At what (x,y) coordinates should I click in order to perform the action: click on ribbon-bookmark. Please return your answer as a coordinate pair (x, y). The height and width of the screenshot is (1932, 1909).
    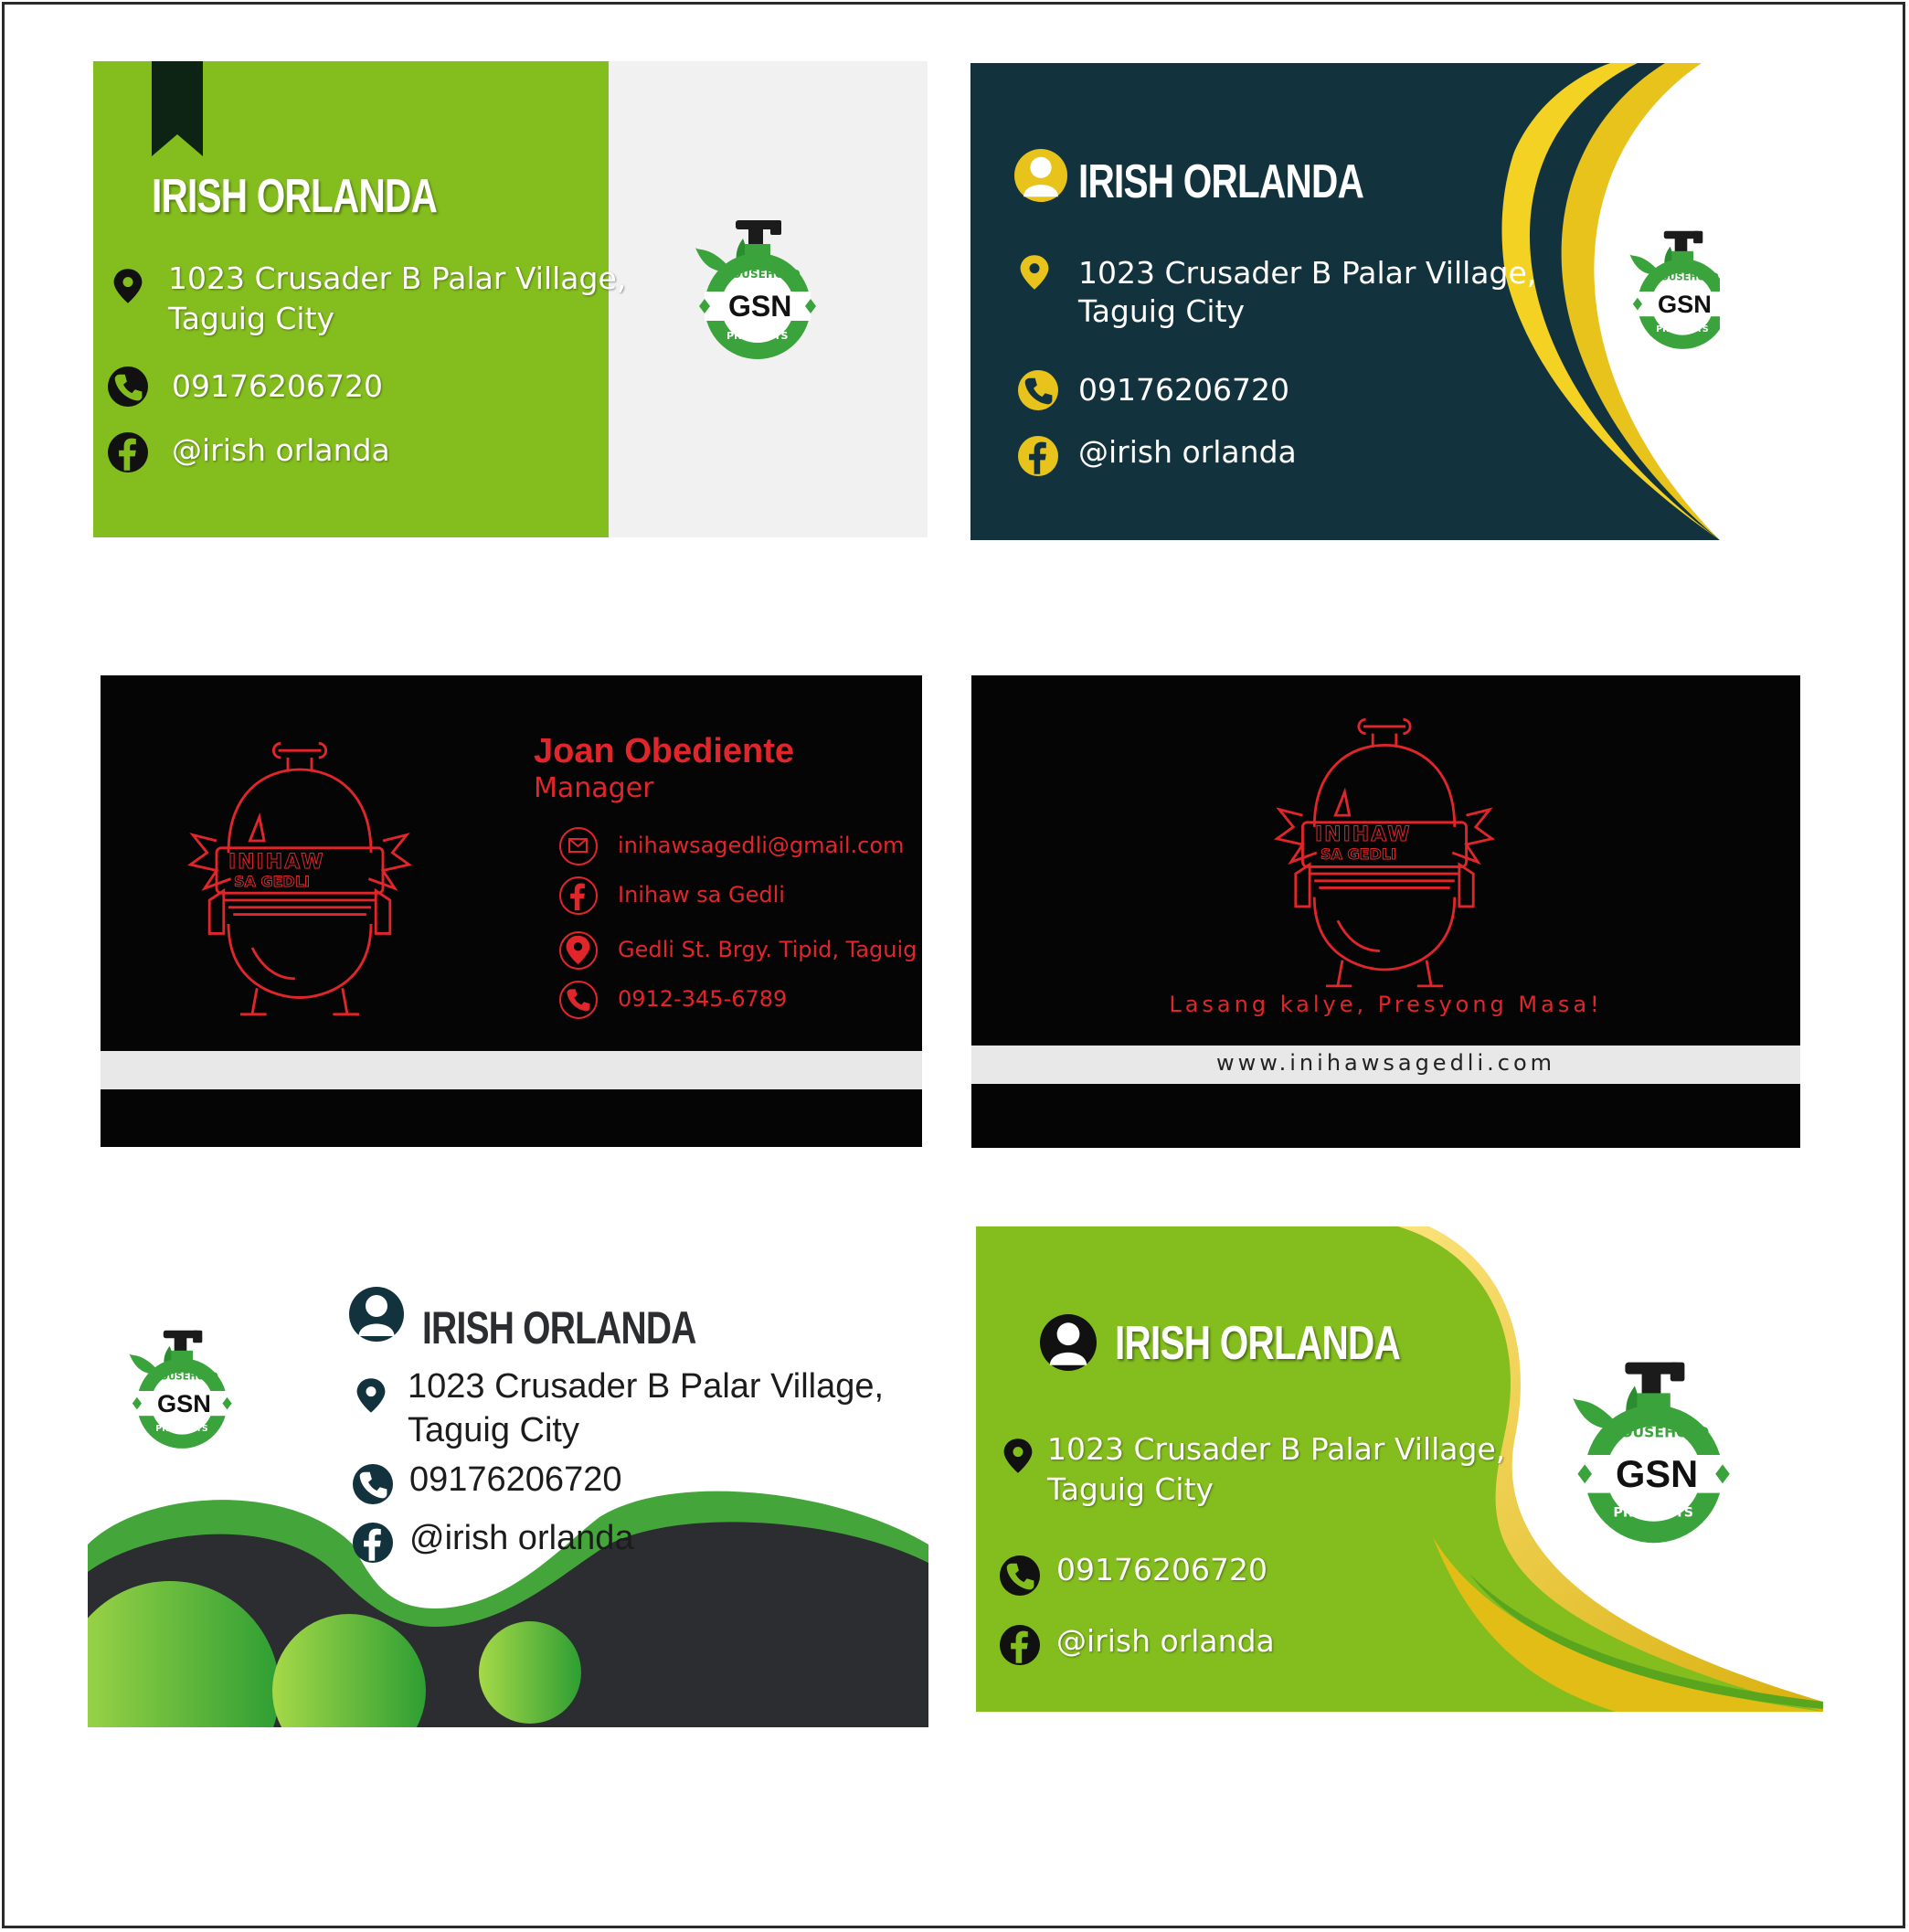
    Looking at the image, I should click on (177, 108).